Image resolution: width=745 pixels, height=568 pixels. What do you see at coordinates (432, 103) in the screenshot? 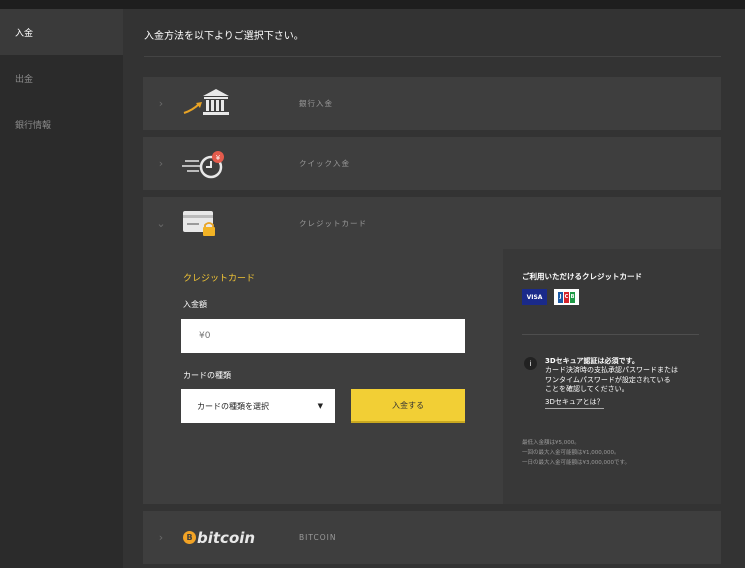
I see `method-bank-deposit: › 銀行入金` at bounding box center [432, 103].